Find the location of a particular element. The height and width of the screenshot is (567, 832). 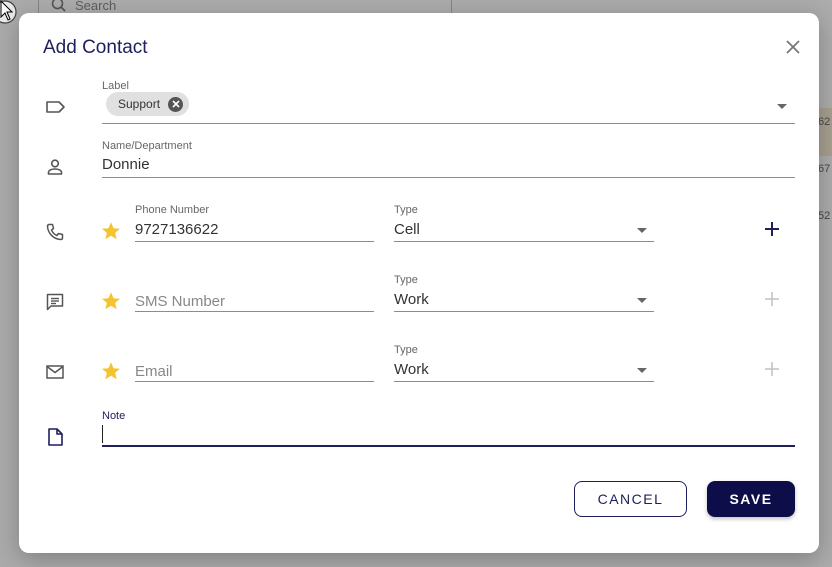

note-field: Note is located at coordinates (448, 429).